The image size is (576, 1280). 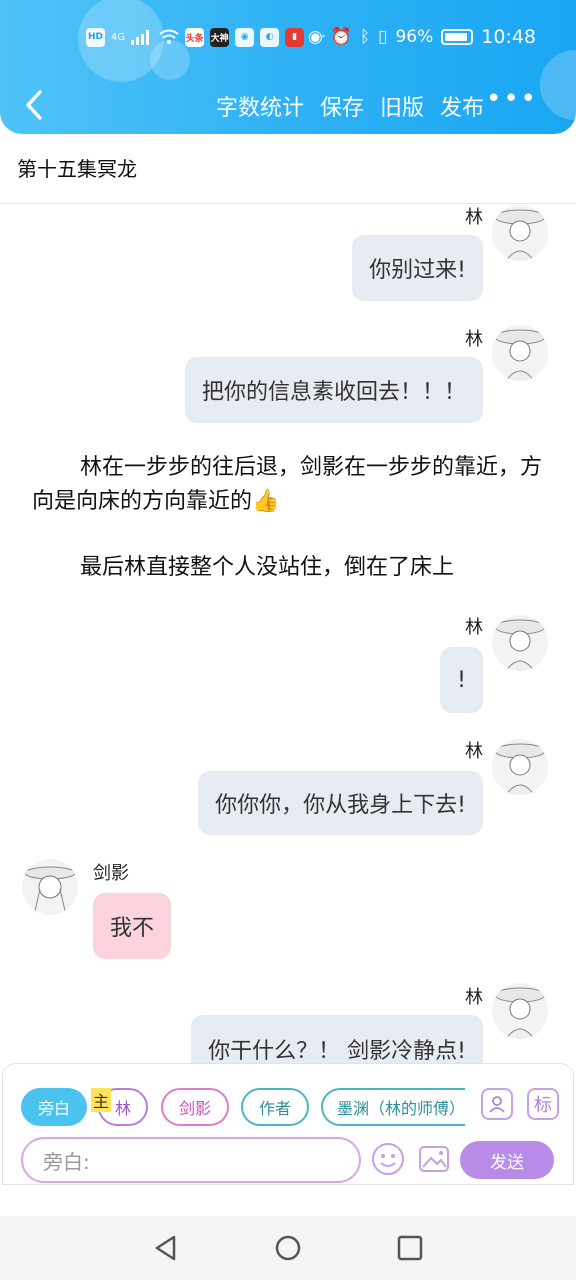 I want to click on vibrate-icon: ▯, so click(x=383, y=37).